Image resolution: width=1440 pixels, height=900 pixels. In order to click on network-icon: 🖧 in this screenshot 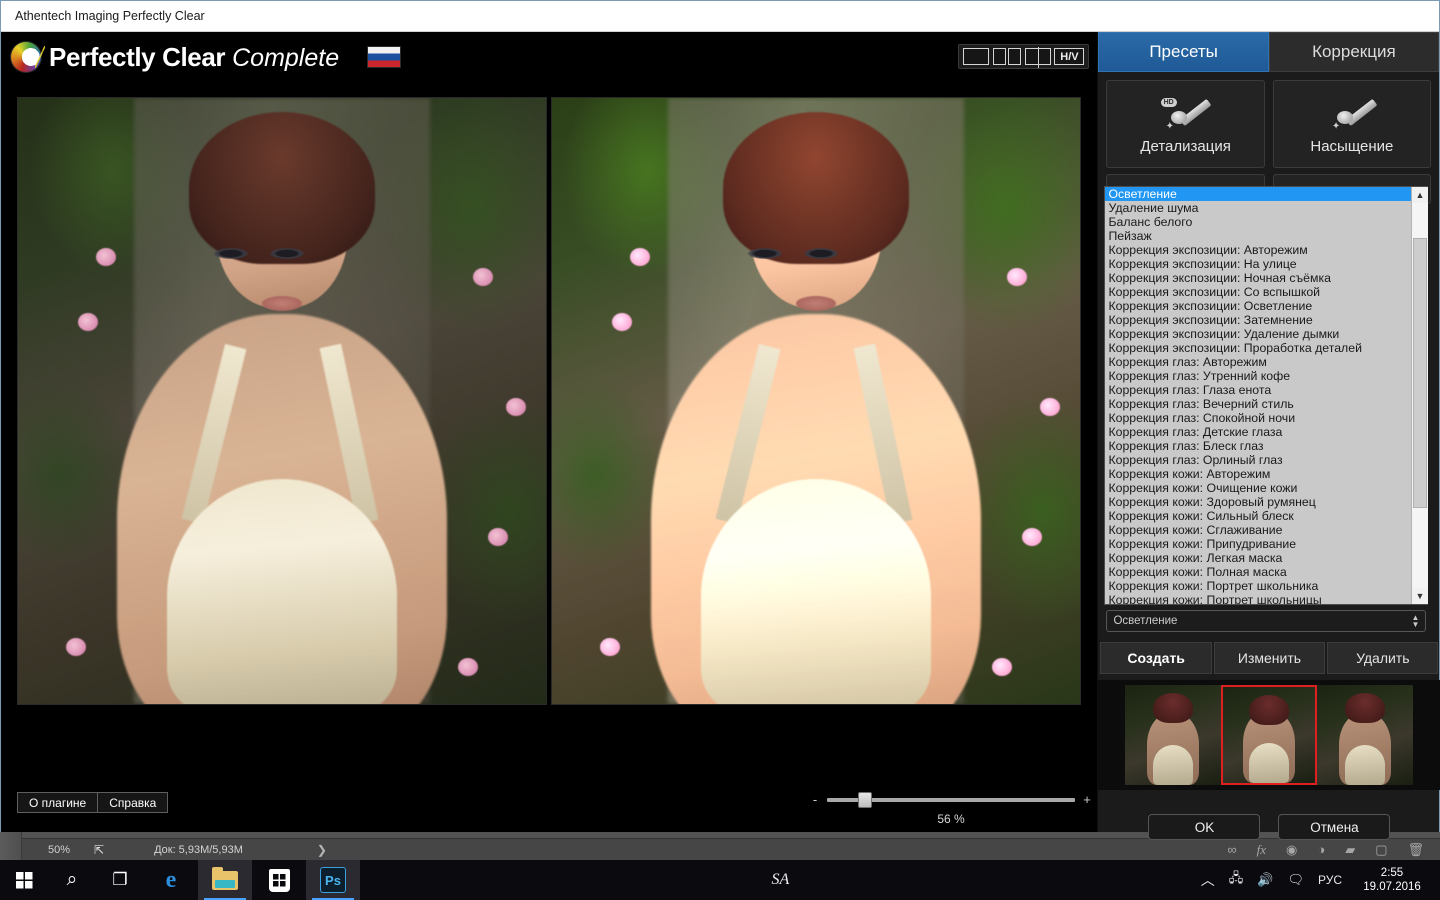, I will do `click(1236, 880)`.